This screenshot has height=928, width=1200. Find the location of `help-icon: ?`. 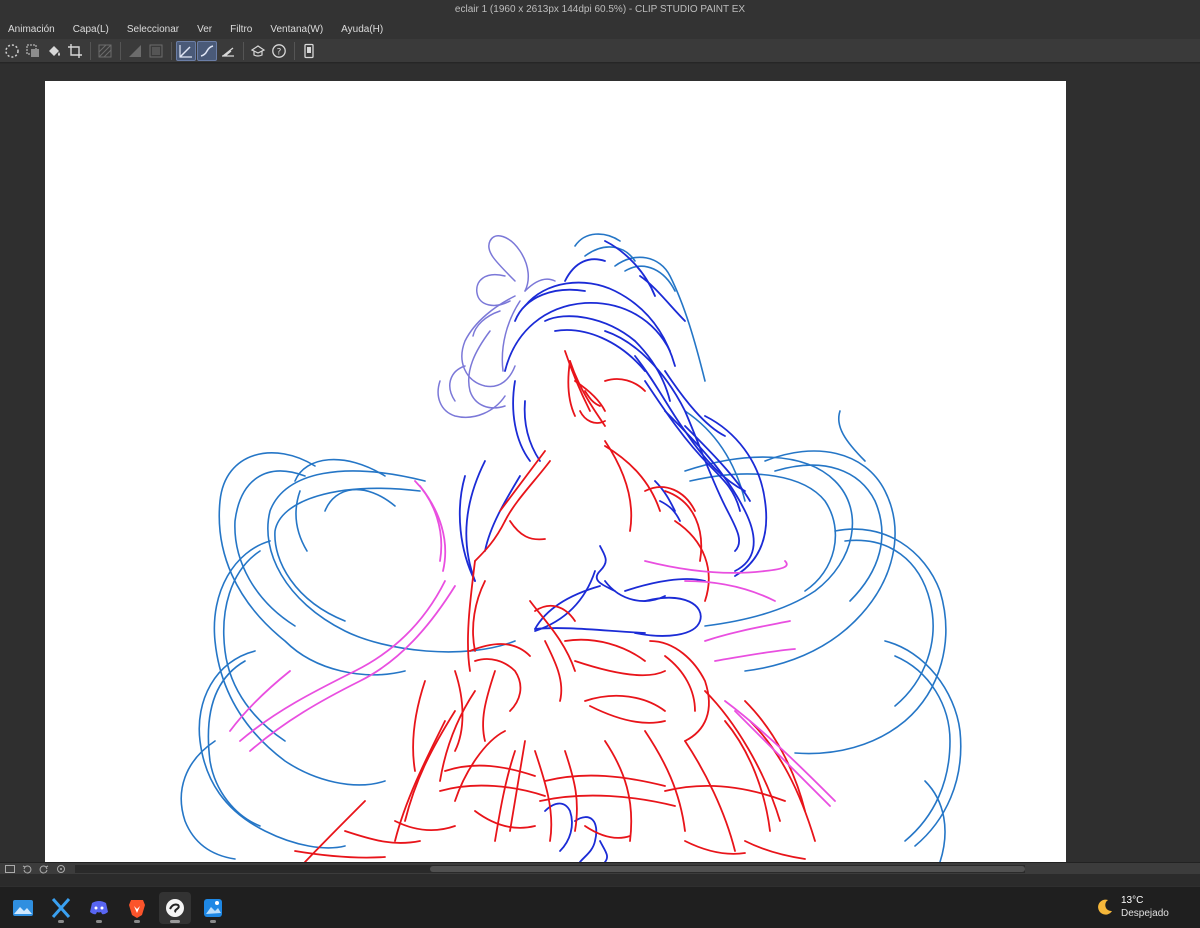

help-icon: ? is located at coordinates (279, 50).